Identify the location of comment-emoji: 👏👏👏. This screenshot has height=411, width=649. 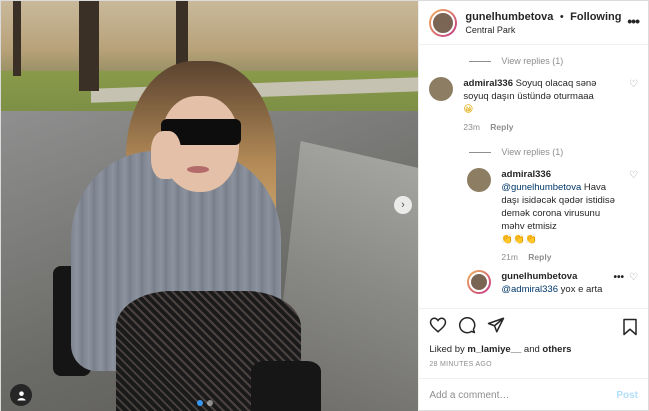
(519, 239).